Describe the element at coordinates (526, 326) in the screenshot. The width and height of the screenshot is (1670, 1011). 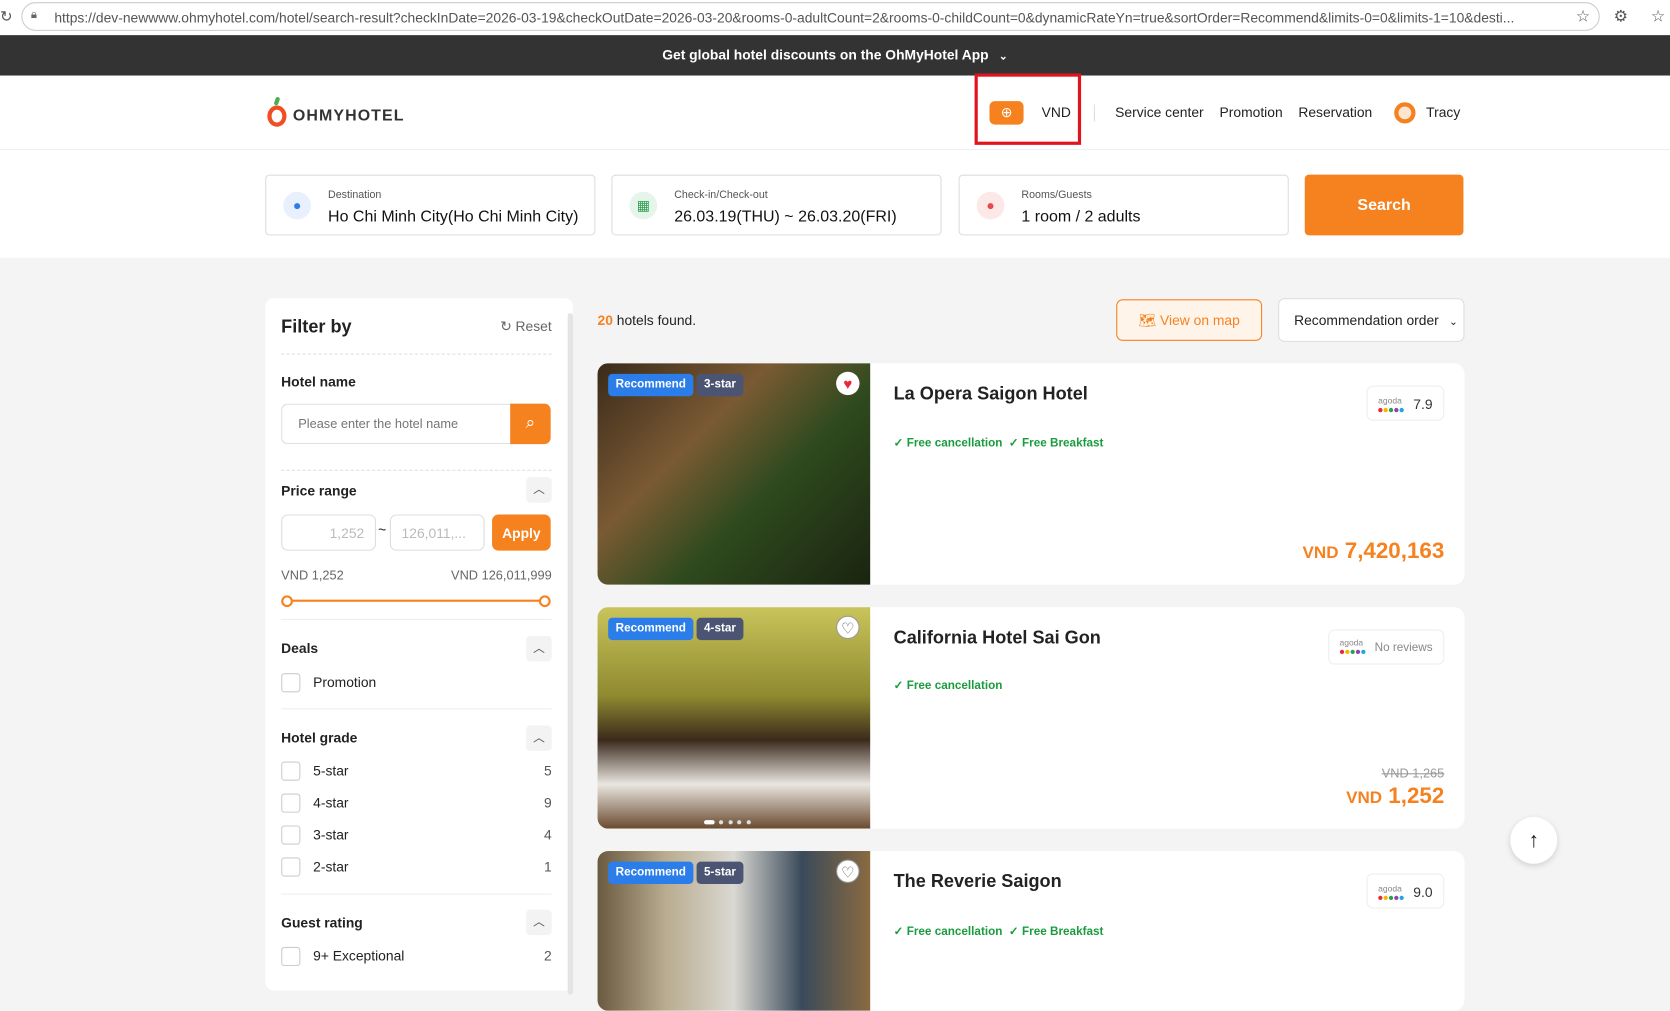
I see `reset-button: ↻ Reset` at that location.